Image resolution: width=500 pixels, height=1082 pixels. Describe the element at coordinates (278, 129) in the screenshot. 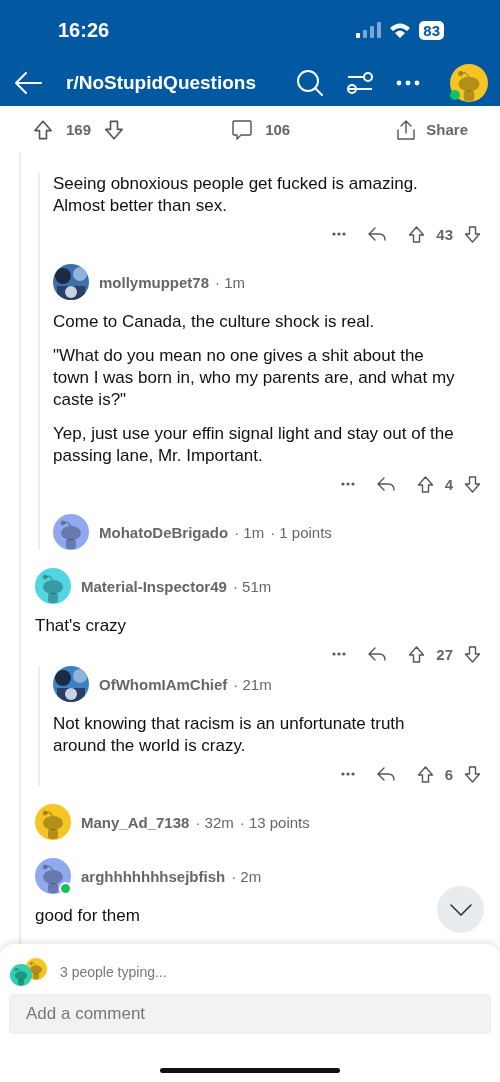

I see `comment-count: 106` at that location.